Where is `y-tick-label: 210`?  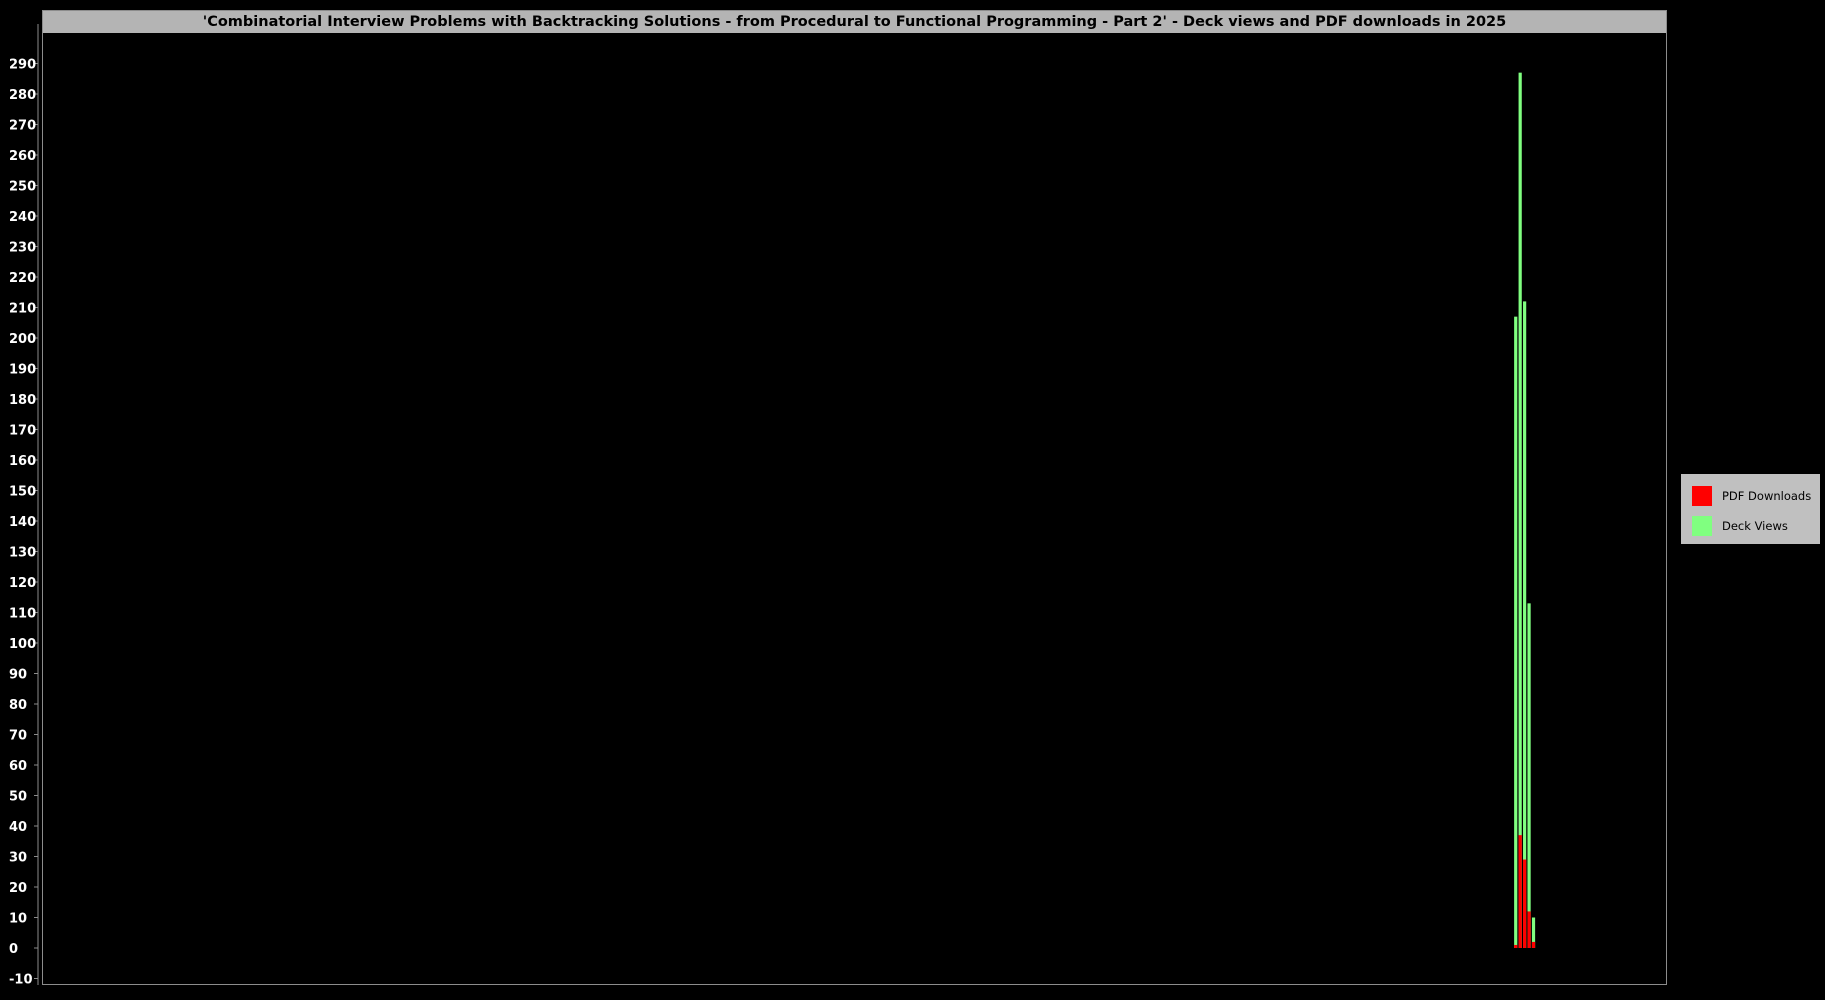 y-tick-label: 210 is located at coordinates (22, 309).